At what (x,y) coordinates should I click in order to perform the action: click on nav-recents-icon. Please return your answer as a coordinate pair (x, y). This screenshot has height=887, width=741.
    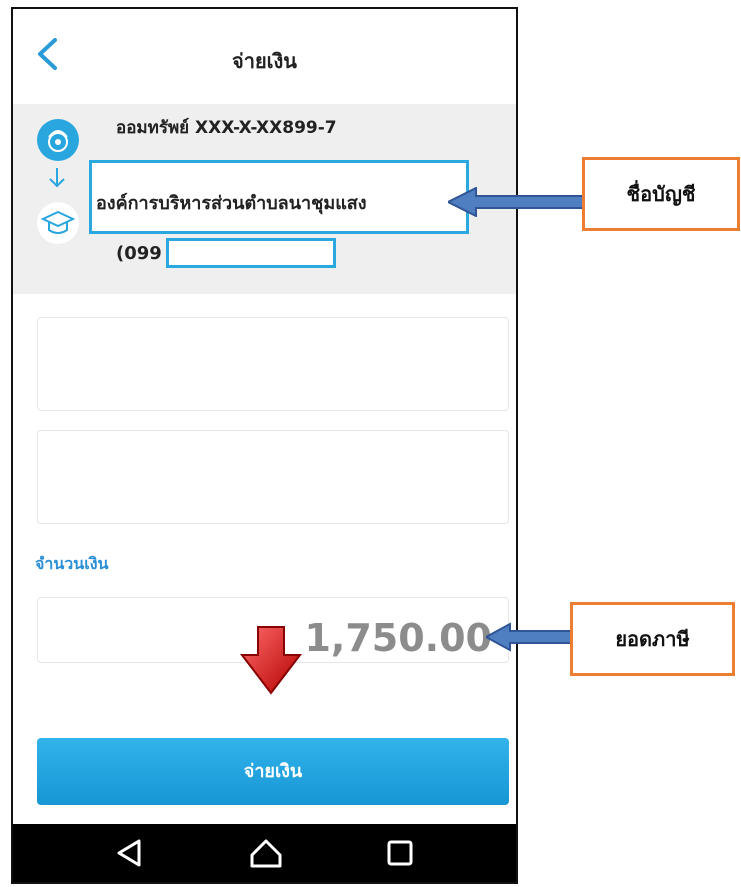
    Looking at the image, I should click on (400, 853).